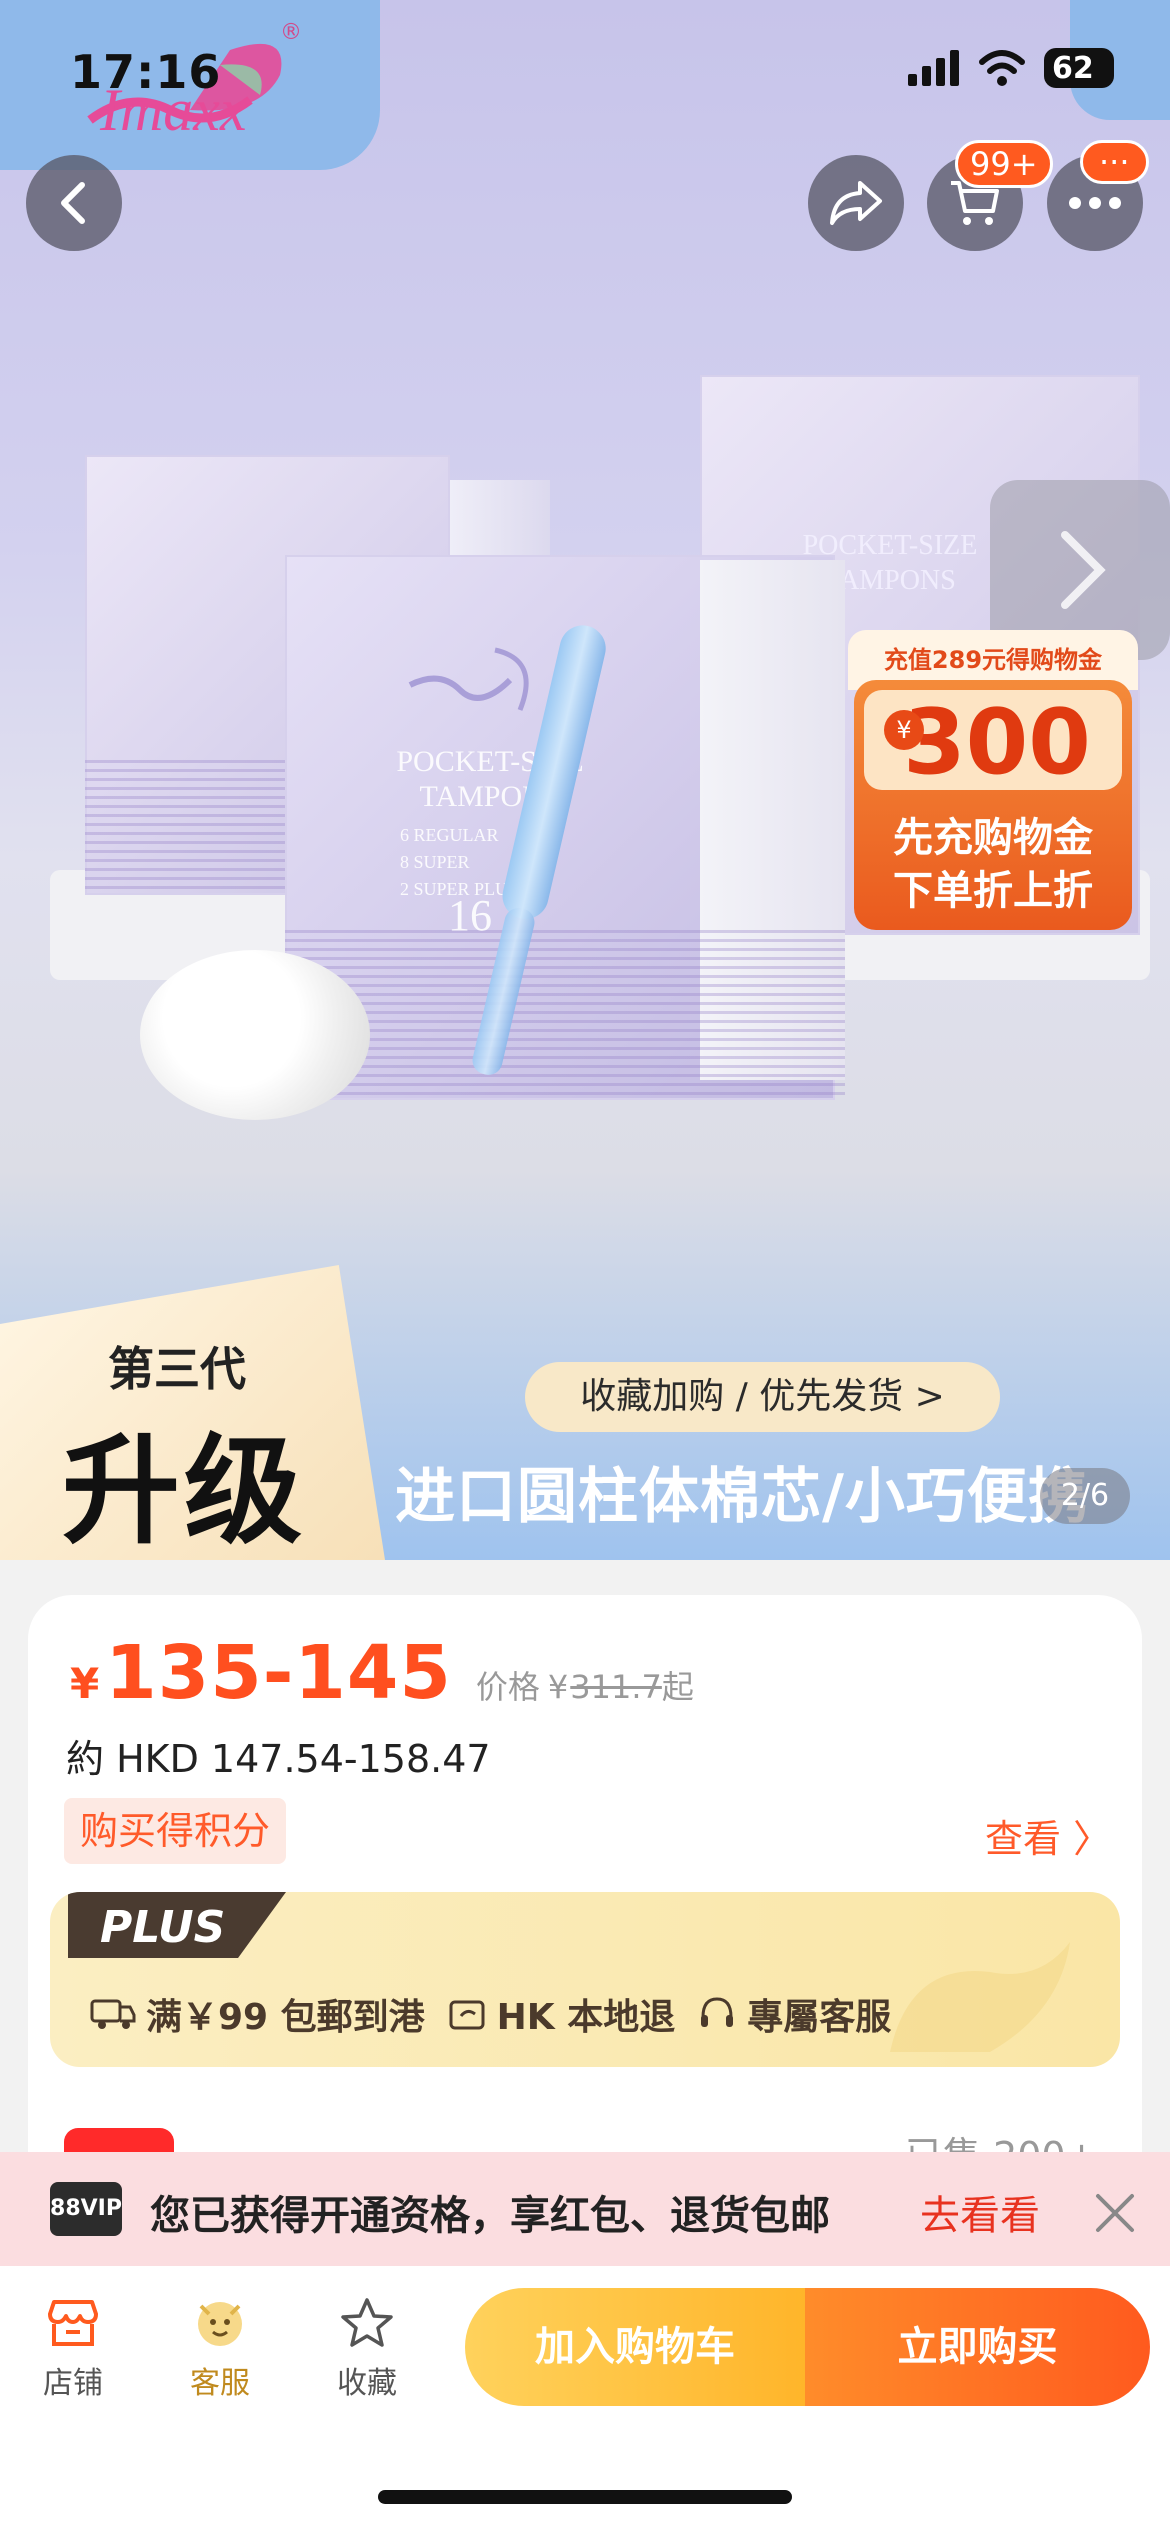 The height and width of the screenshot is (2532, 1170). I want to click on chevron-left-icon, so click(73, 203).